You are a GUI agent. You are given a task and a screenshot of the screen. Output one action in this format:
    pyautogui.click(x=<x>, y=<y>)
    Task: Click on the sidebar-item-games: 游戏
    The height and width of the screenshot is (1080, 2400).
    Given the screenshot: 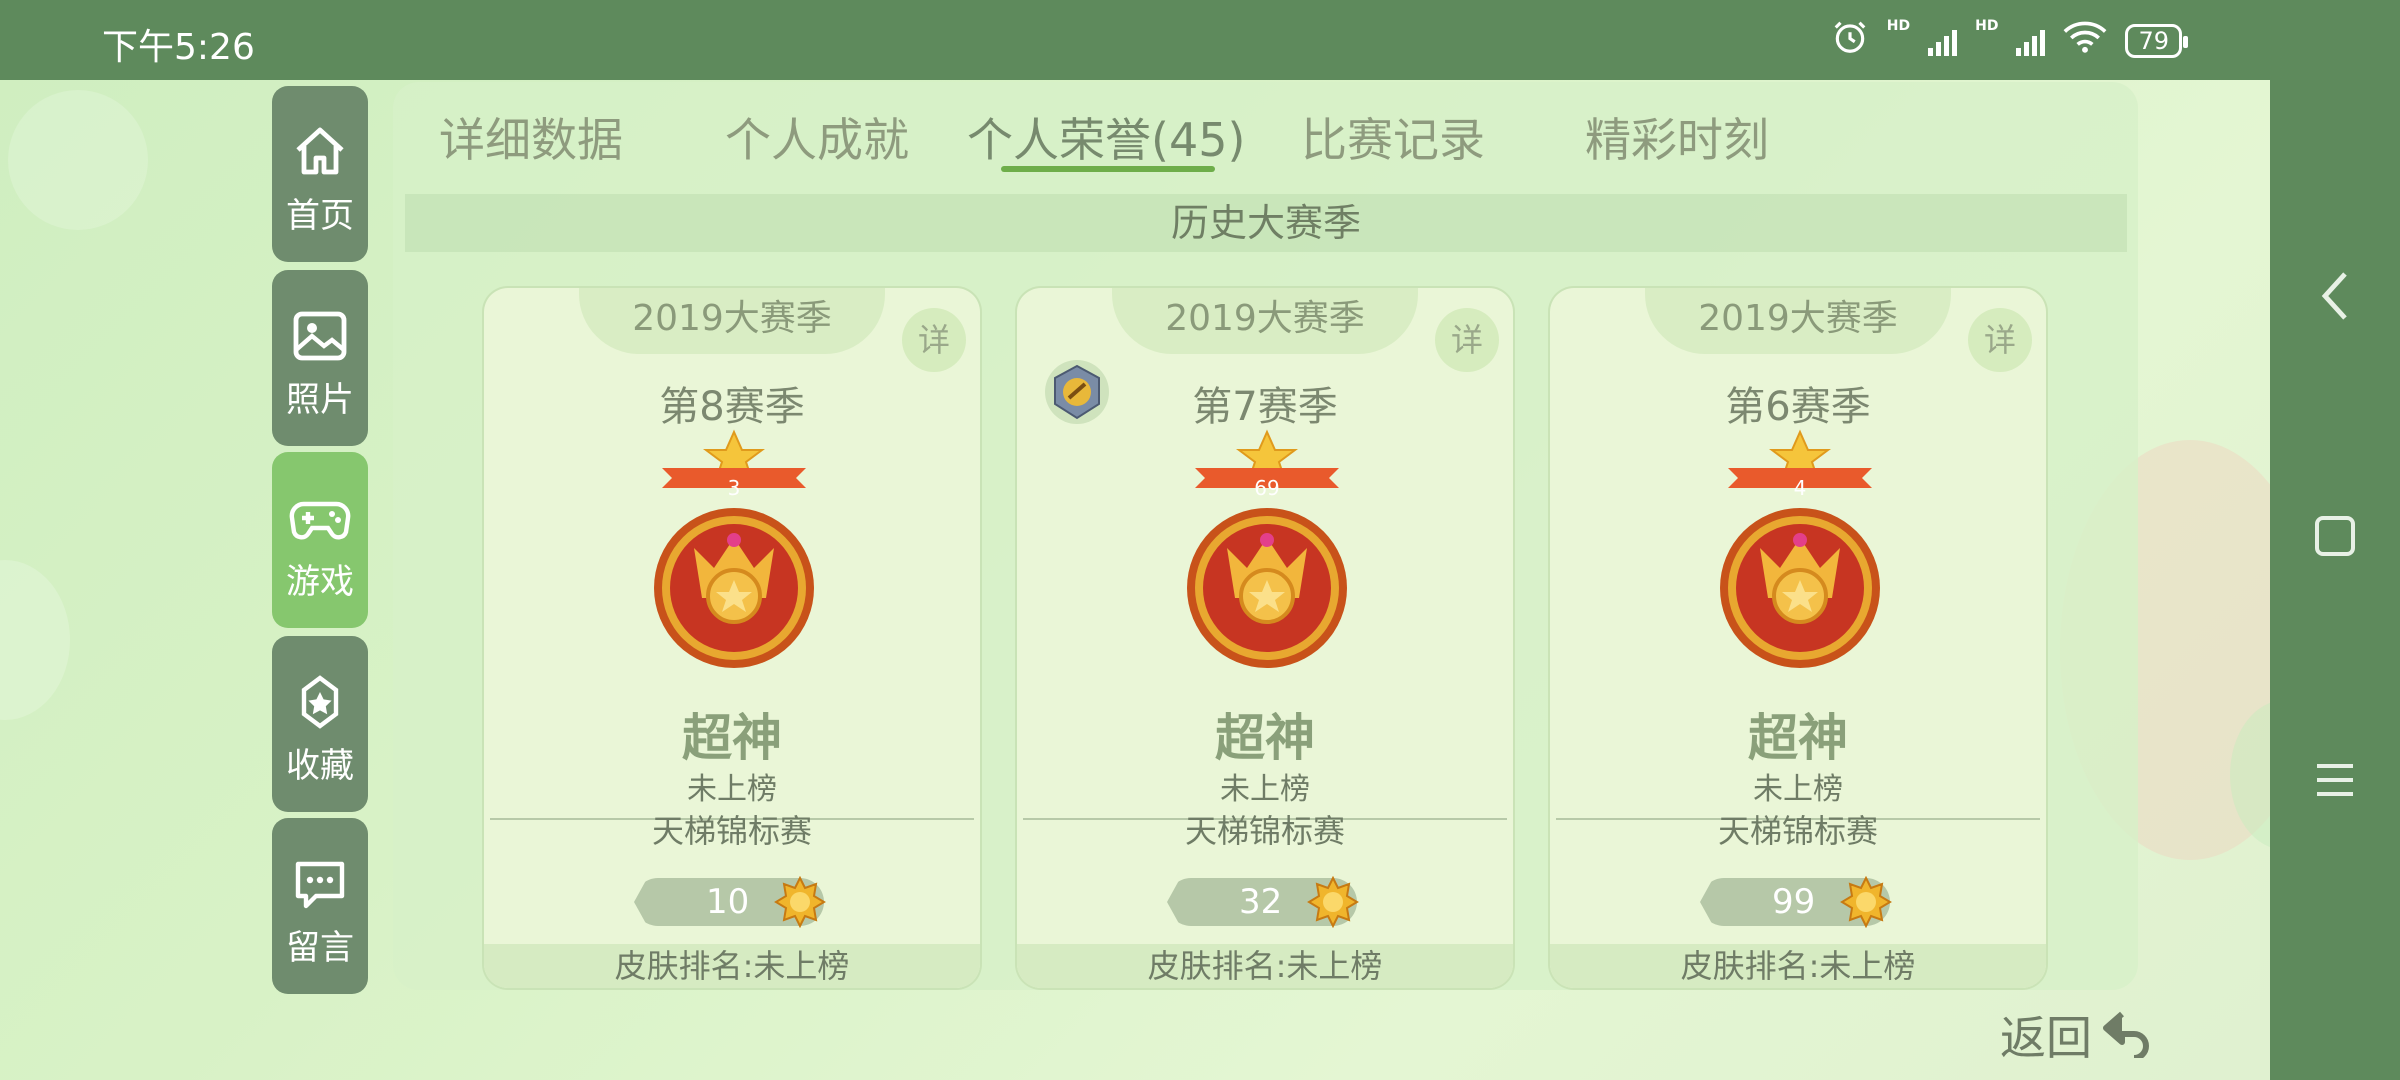 What is the action you would take?
    pyautogui.click(x=320, y=540)
    